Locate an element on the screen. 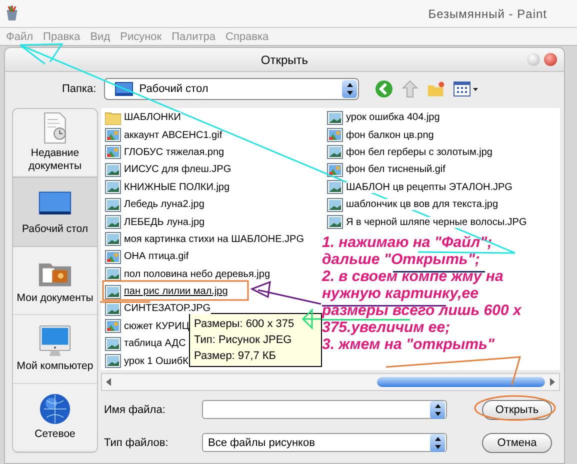 This screenshot has width=577, height=464. scroll-thumb is located at coordinates (461, 382).